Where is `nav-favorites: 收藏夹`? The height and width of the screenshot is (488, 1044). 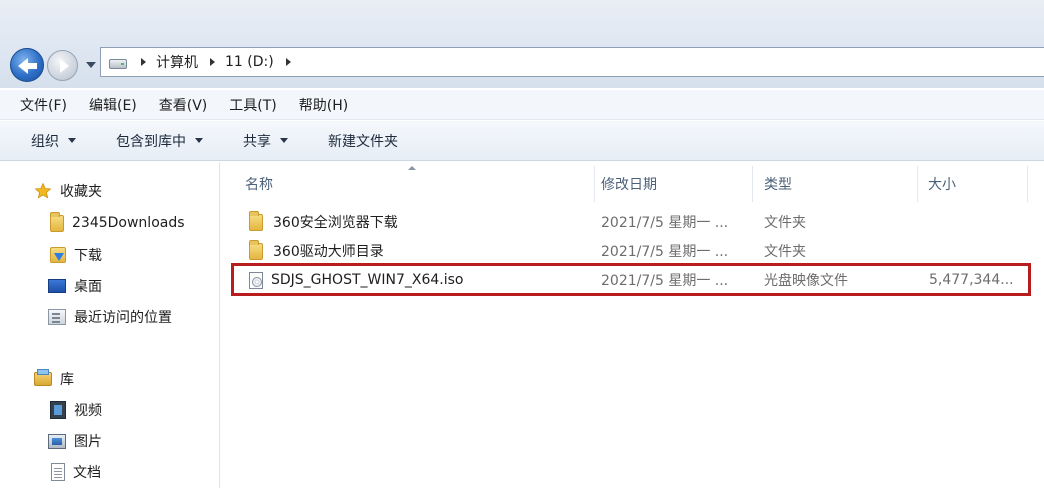
nav-favorites: 收藏夹 is located at coordinates (68, 191).